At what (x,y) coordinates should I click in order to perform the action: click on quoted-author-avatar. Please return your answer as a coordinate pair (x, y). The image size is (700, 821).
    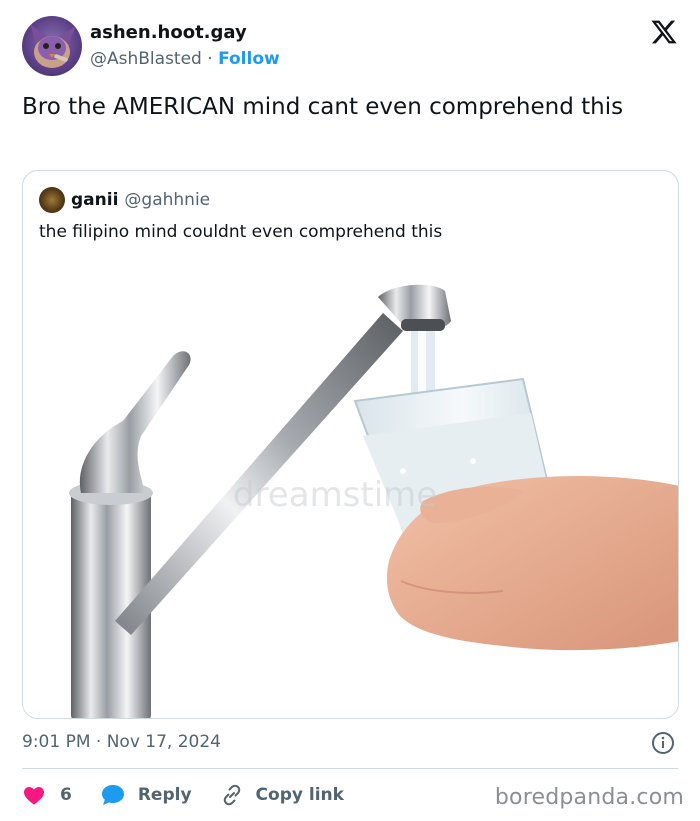
    Looking at the image, I should click on (52, 200).